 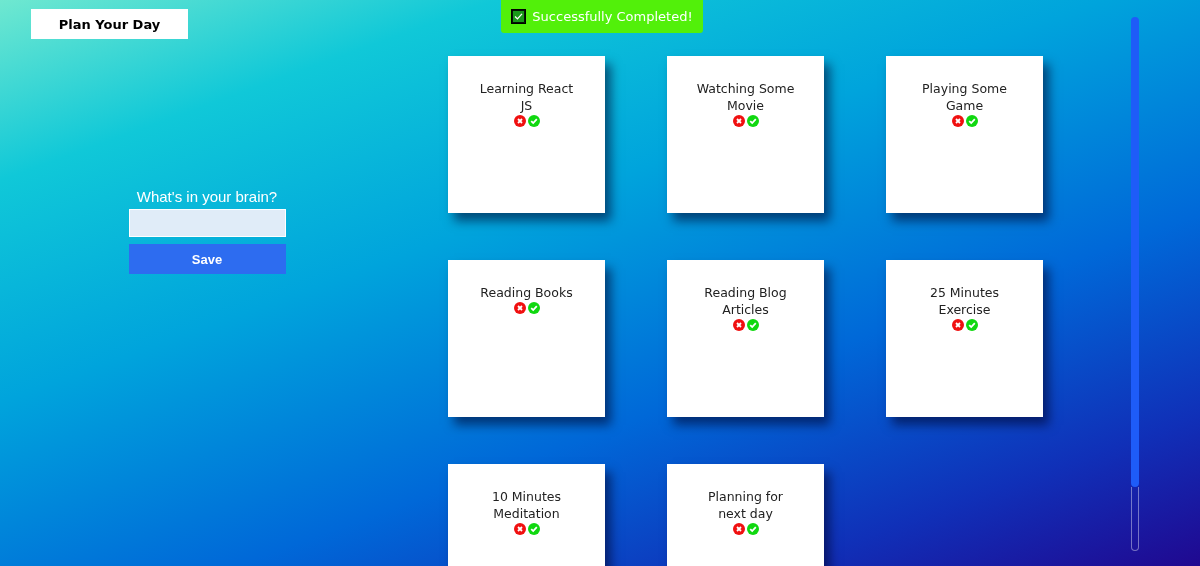 What do you see at coordinates (745, 97) in the screenshot?
I see `task-title: Watching Some Movie` at bounding box center [745, 97].